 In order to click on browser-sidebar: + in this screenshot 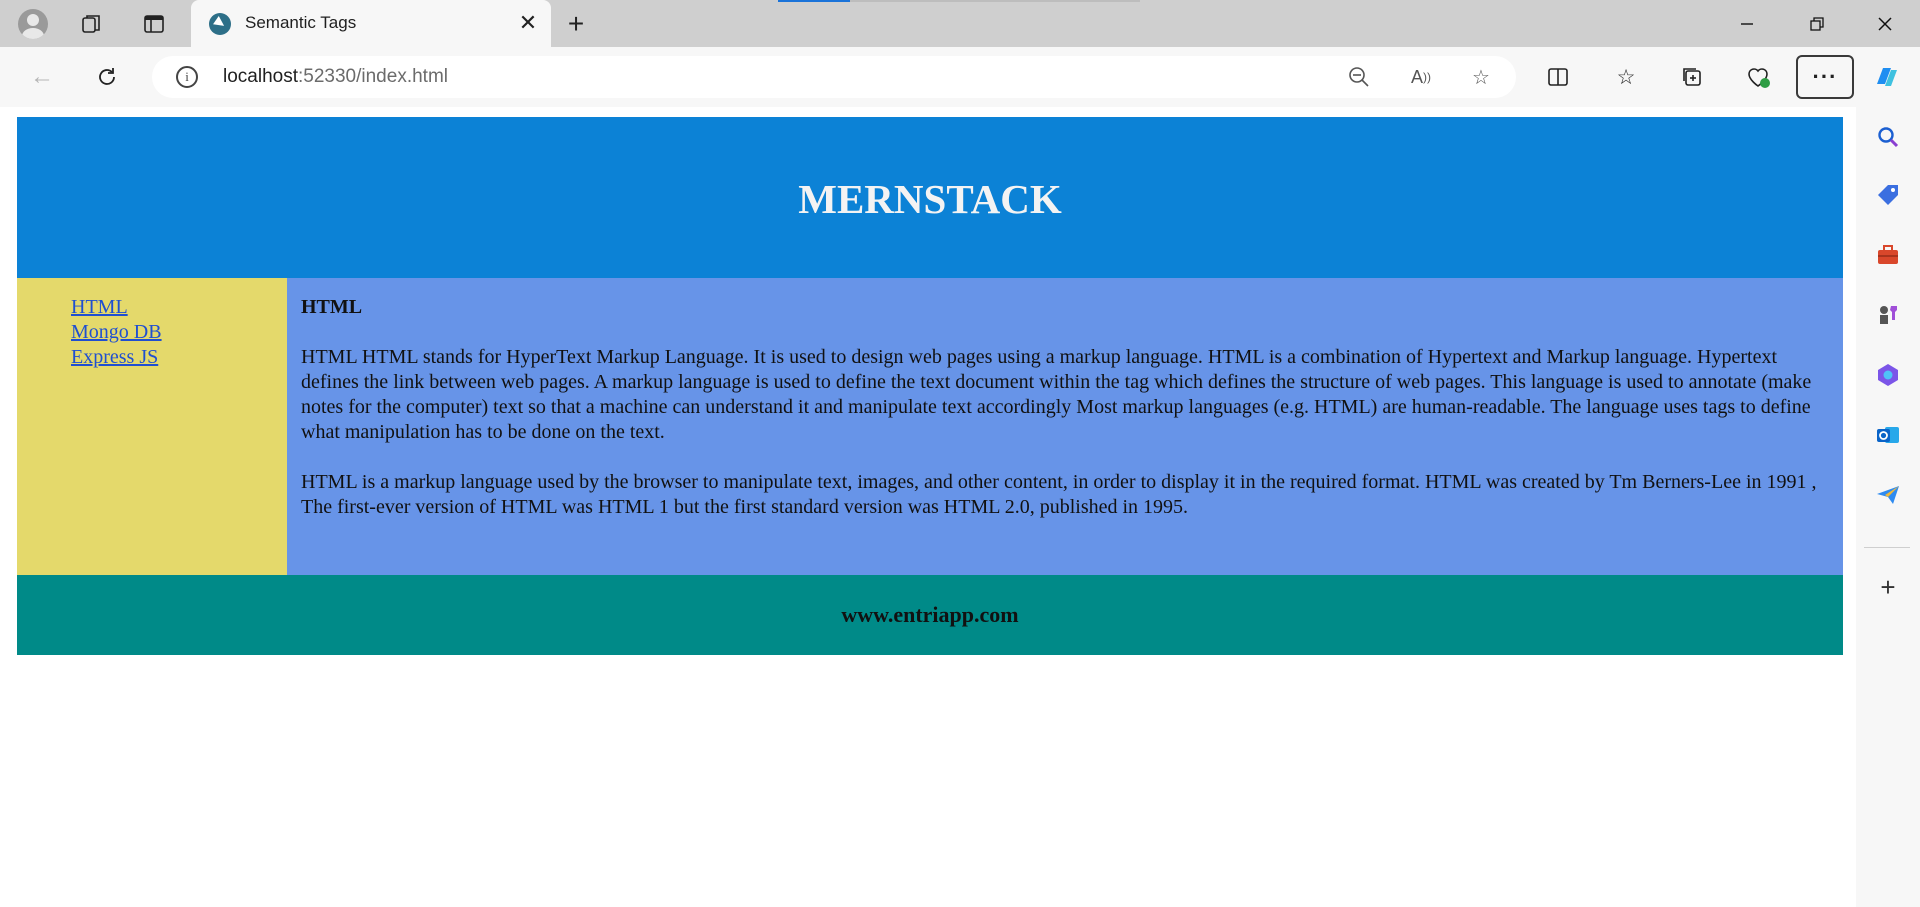, I will do `click(1888, 507)`.